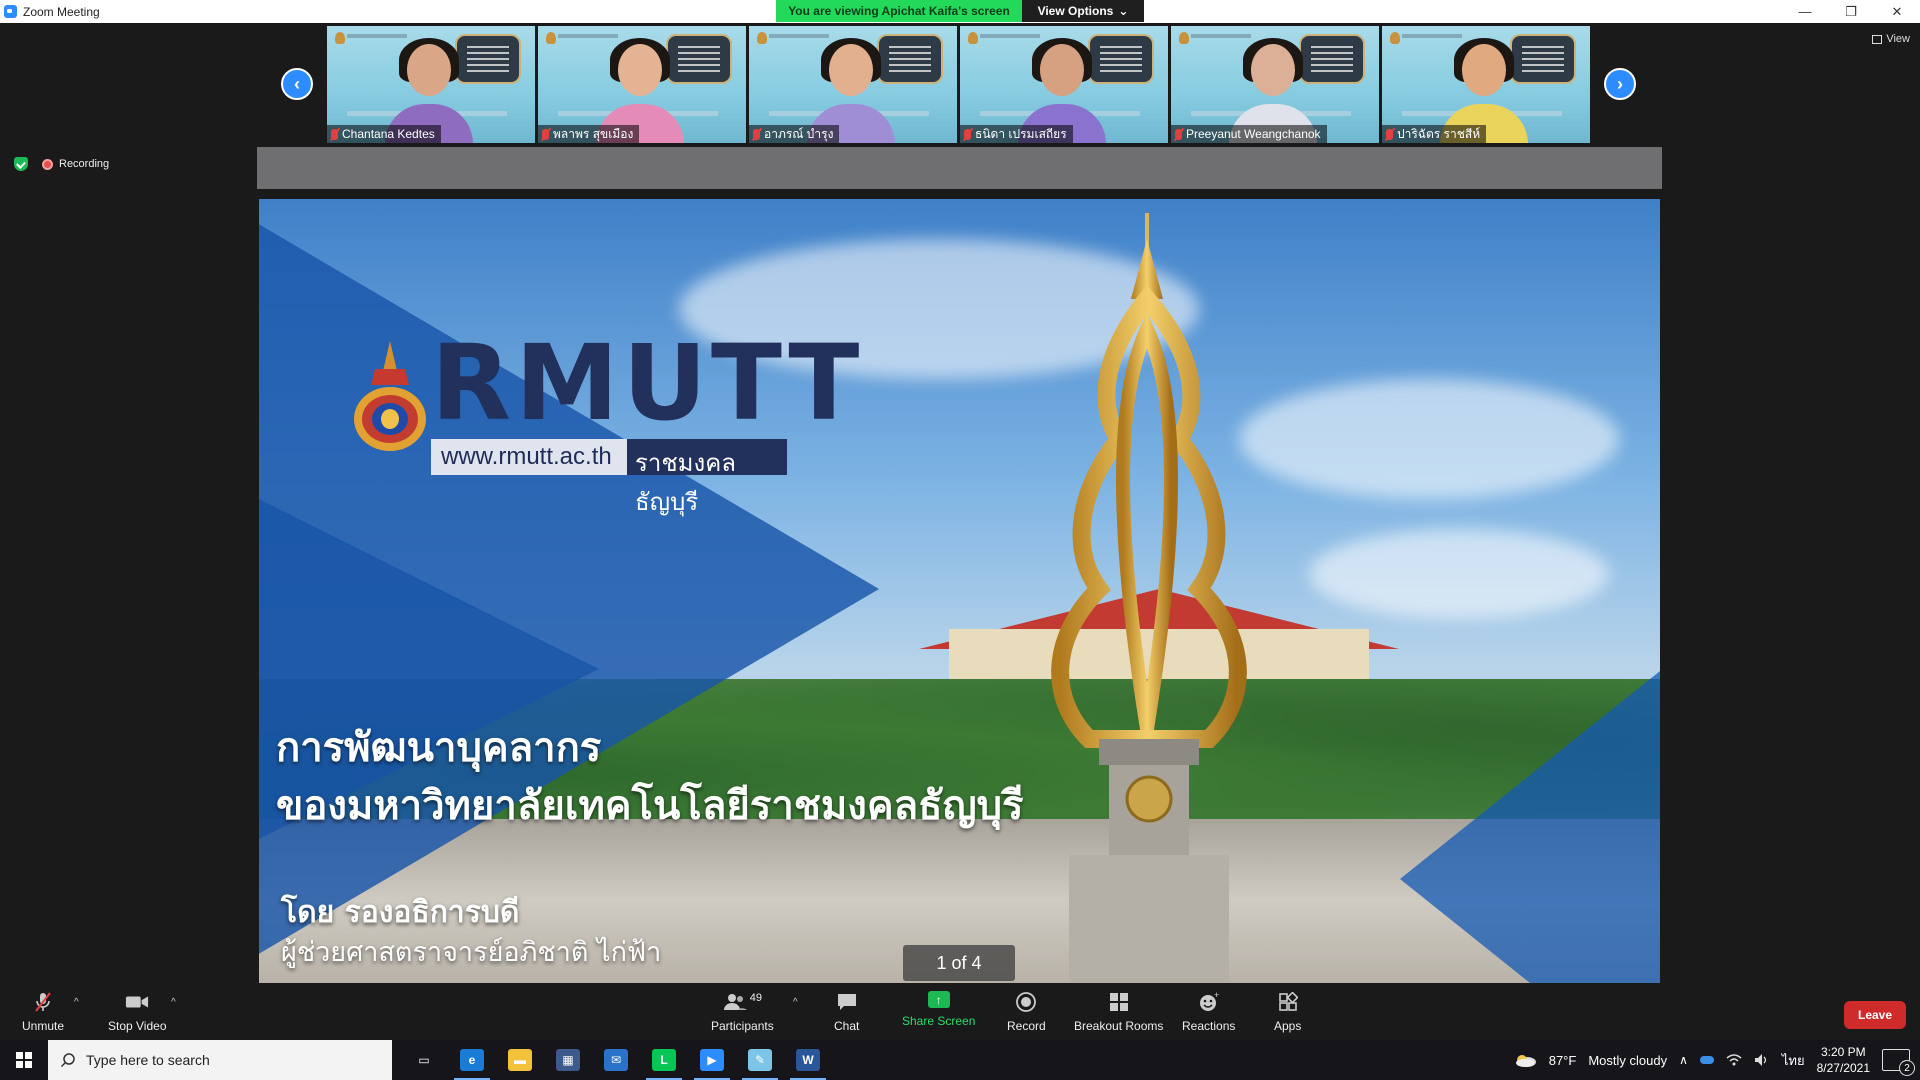 Image resolution: width=1920 pixels, height=1080 pixels. Describe the element at coordinates (1891, 39) in the screenshot. I see `view-button: View` at that location.